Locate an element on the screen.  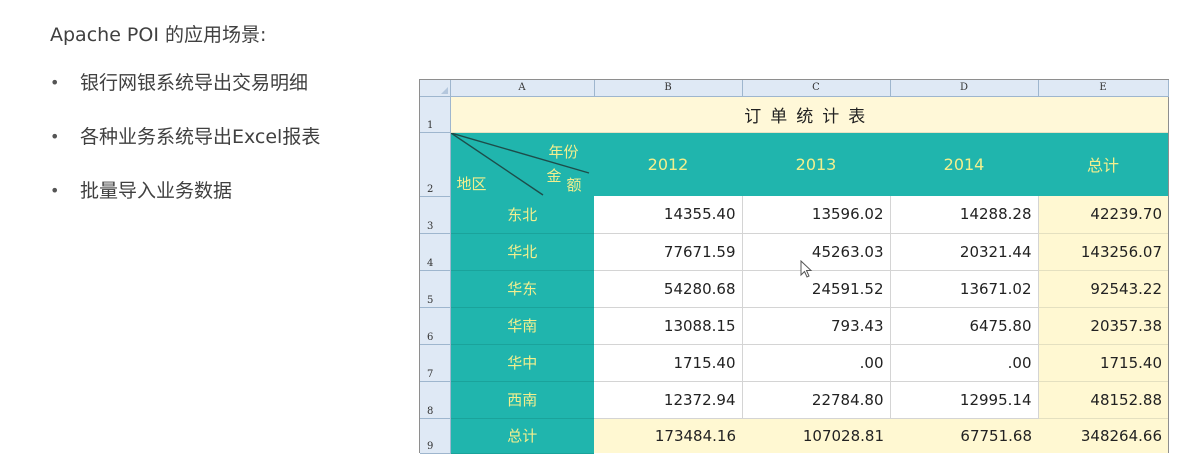
diag-label-amount-1: 金 is located at coordinates (554, 175).